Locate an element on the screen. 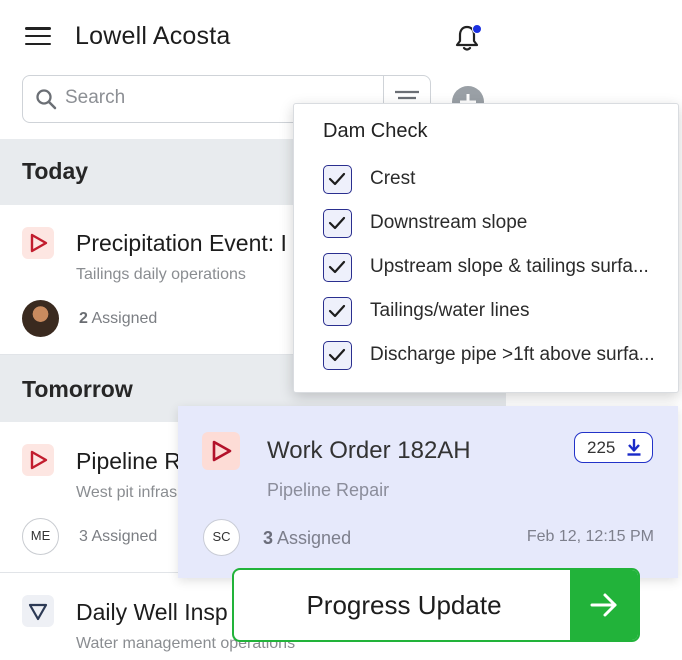 This screenshot has height=660, width=682. avatar is located at coordinates (40, 318).